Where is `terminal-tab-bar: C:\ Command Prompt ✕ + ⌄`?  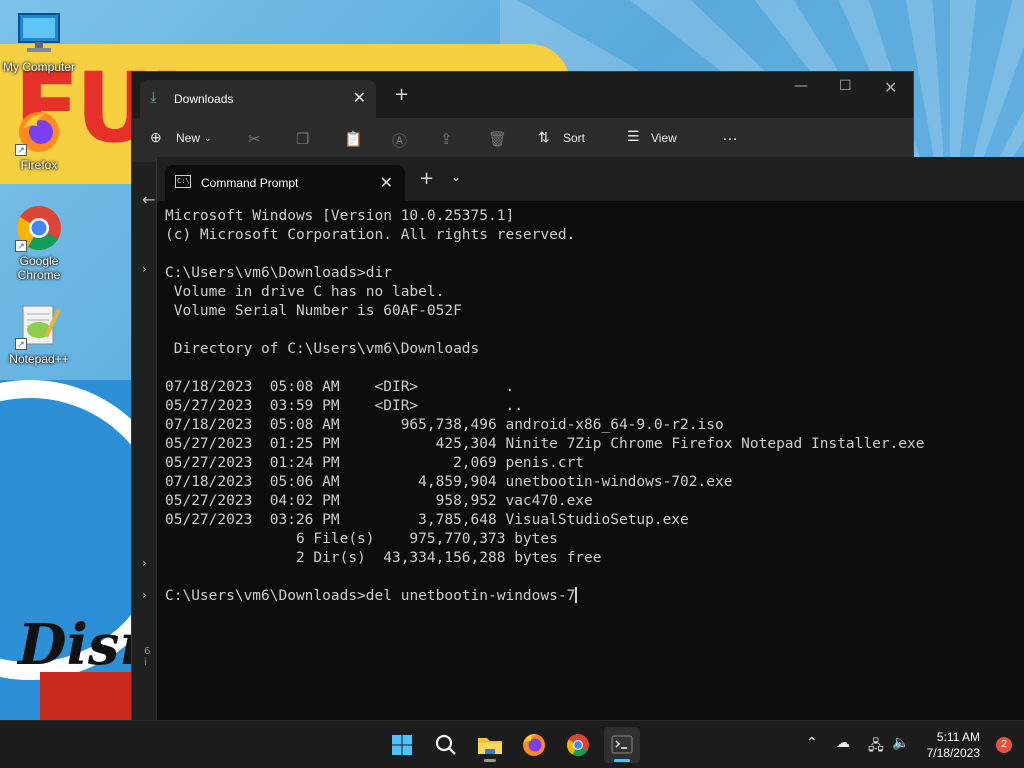 terminal-tab-bar: C:\ Command Prompt ✕ + ⌄ is located at coordinates (590, 179).